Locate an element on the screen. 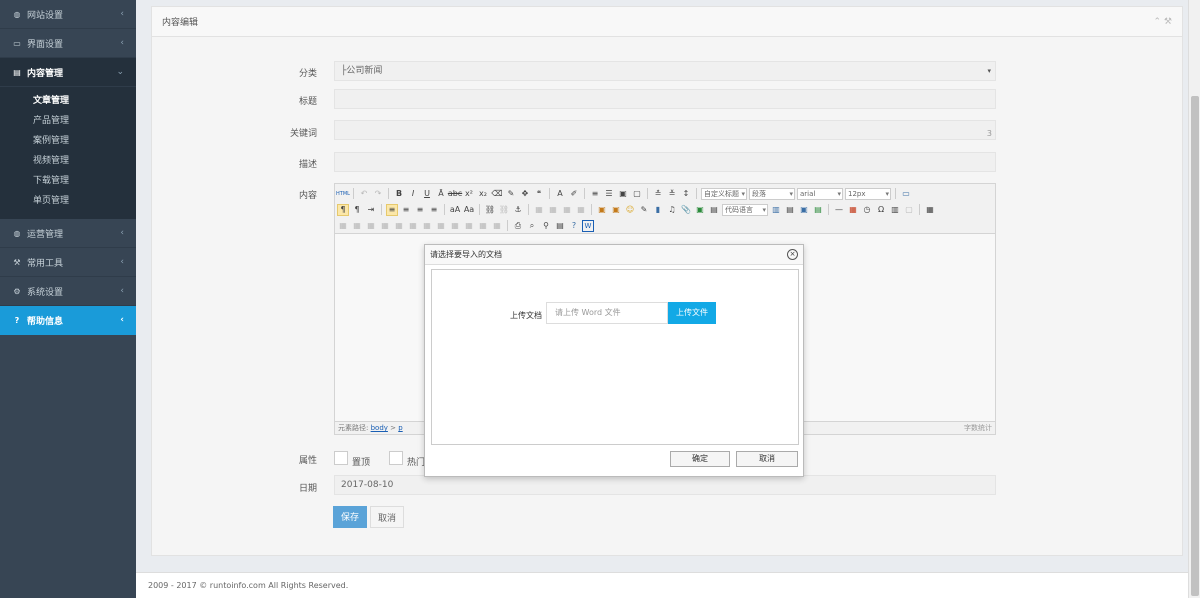  insert-code-icon: ▤ is located at coordinates (714, 210).